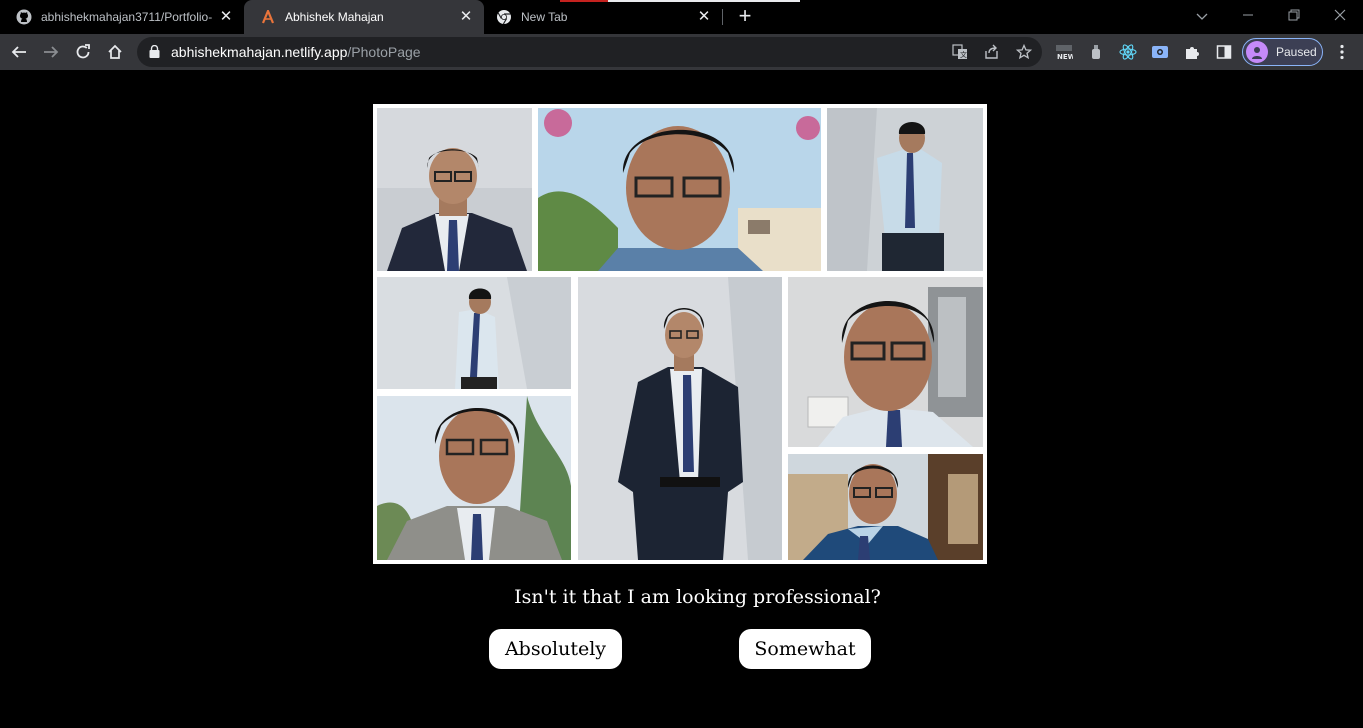 This screenshot has height=728, width=1363. Describe the element at coordinates (1064, 52) in the screenshot. I see `new-extension-icon: NEW` at that location.